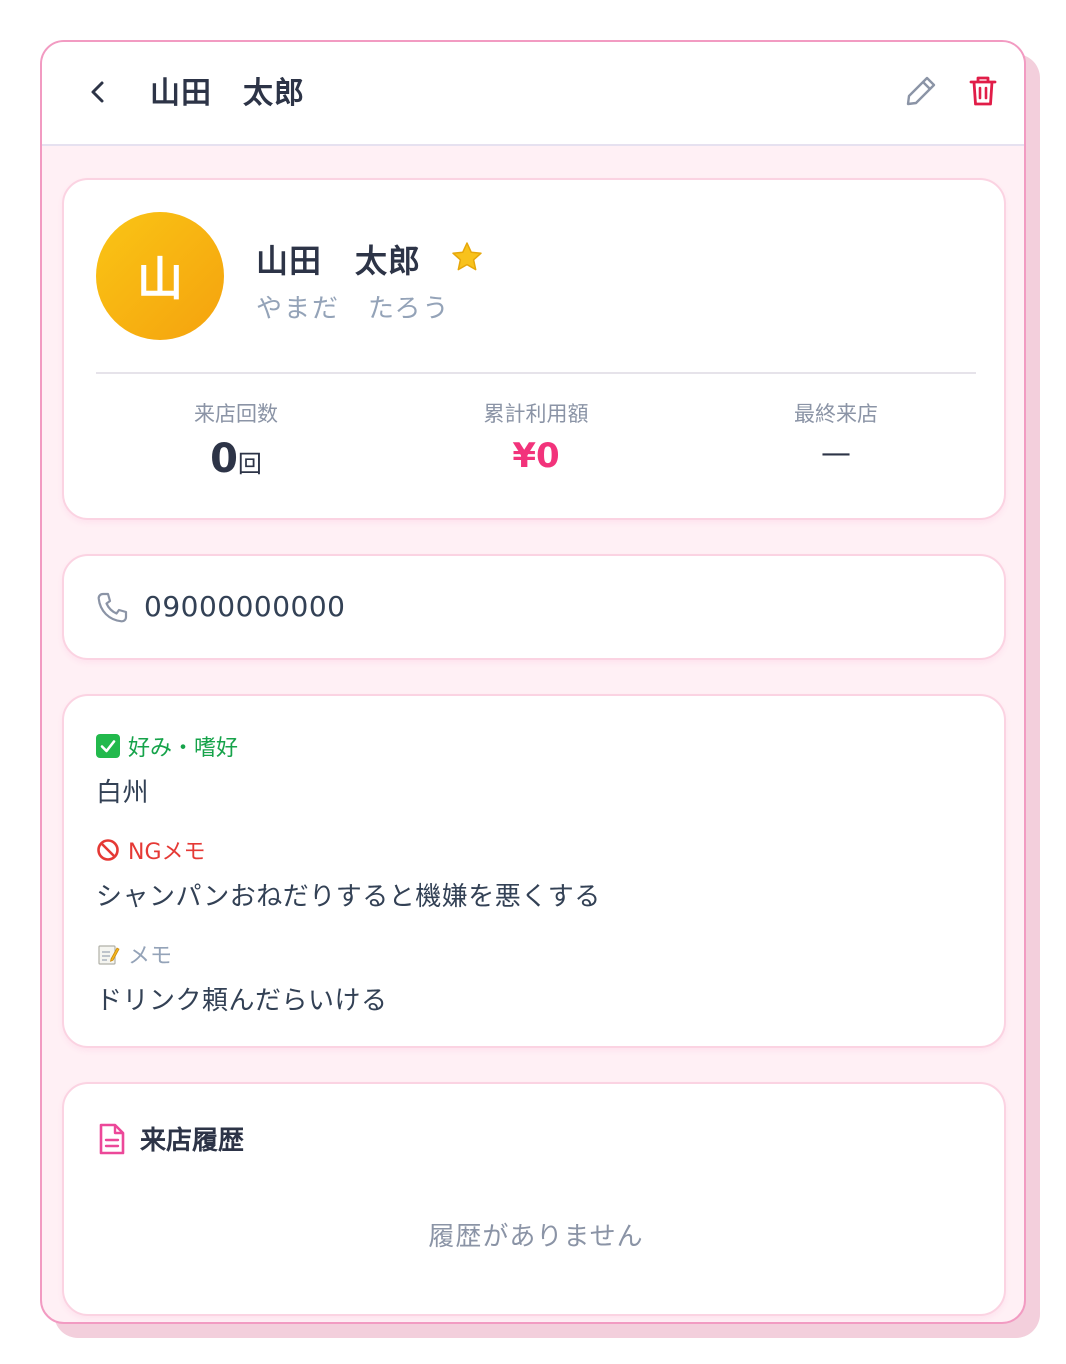 Image resolution: width=1066 pixels, height=1364 pixels. I want to click on note-heading: メモ, so click(134, 954).